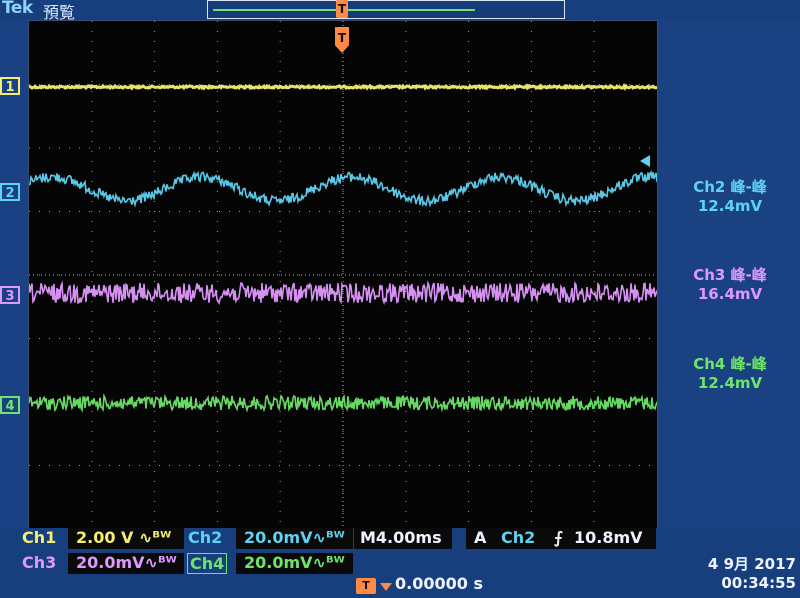 This screenshot has height=598, width=800. I want to click on measurement-label: Ch3 峰-峰, so click(730, 275).